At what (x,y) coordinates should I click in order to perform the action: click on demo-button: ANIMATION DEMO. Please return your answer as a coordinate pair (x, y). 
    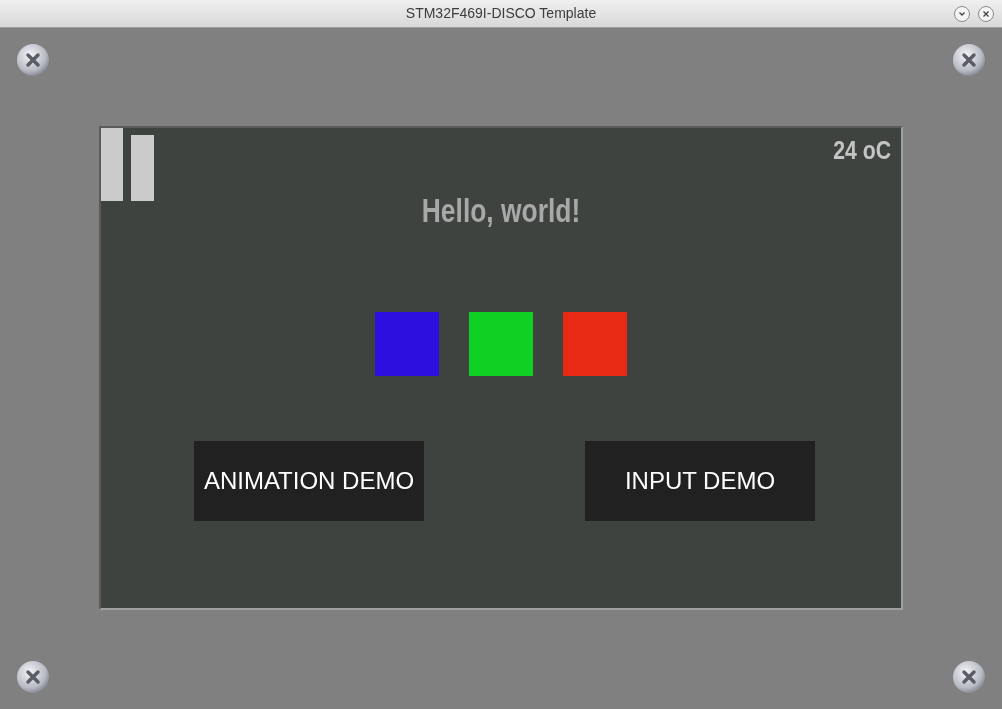
    Looking at the image, I should click on (309, 480).